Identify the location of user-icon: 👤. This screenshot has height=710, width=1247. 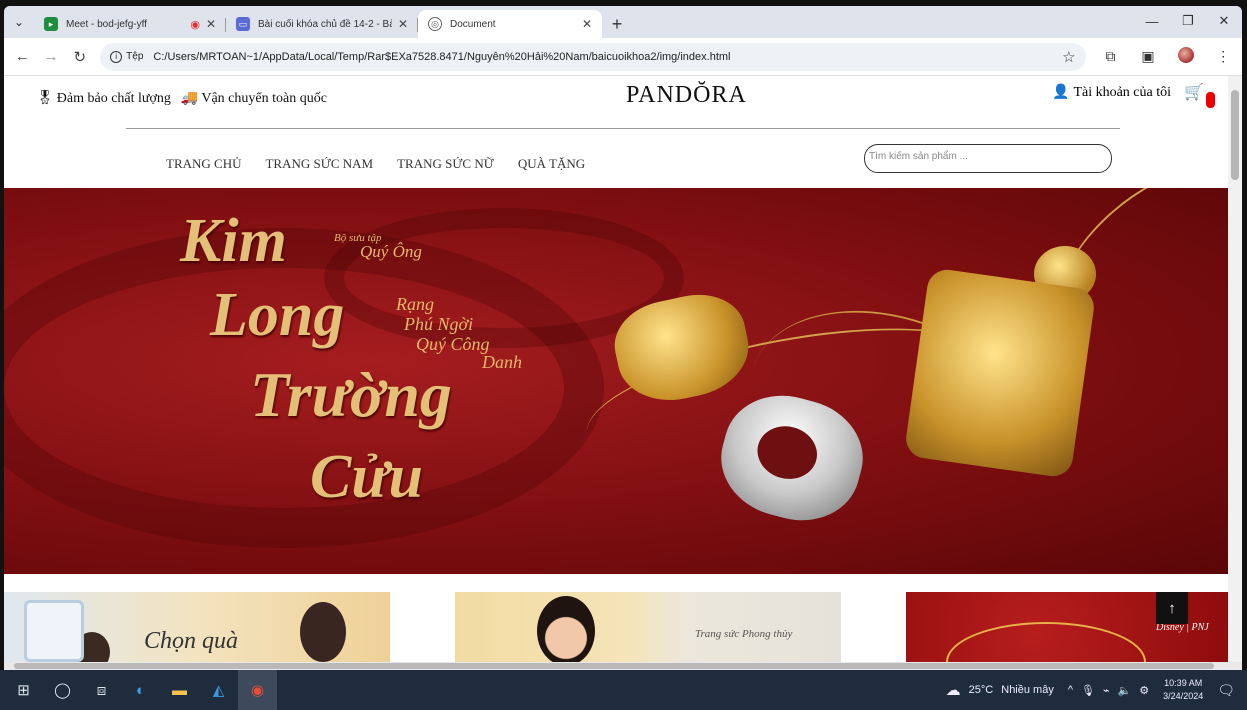
(1061, 92).